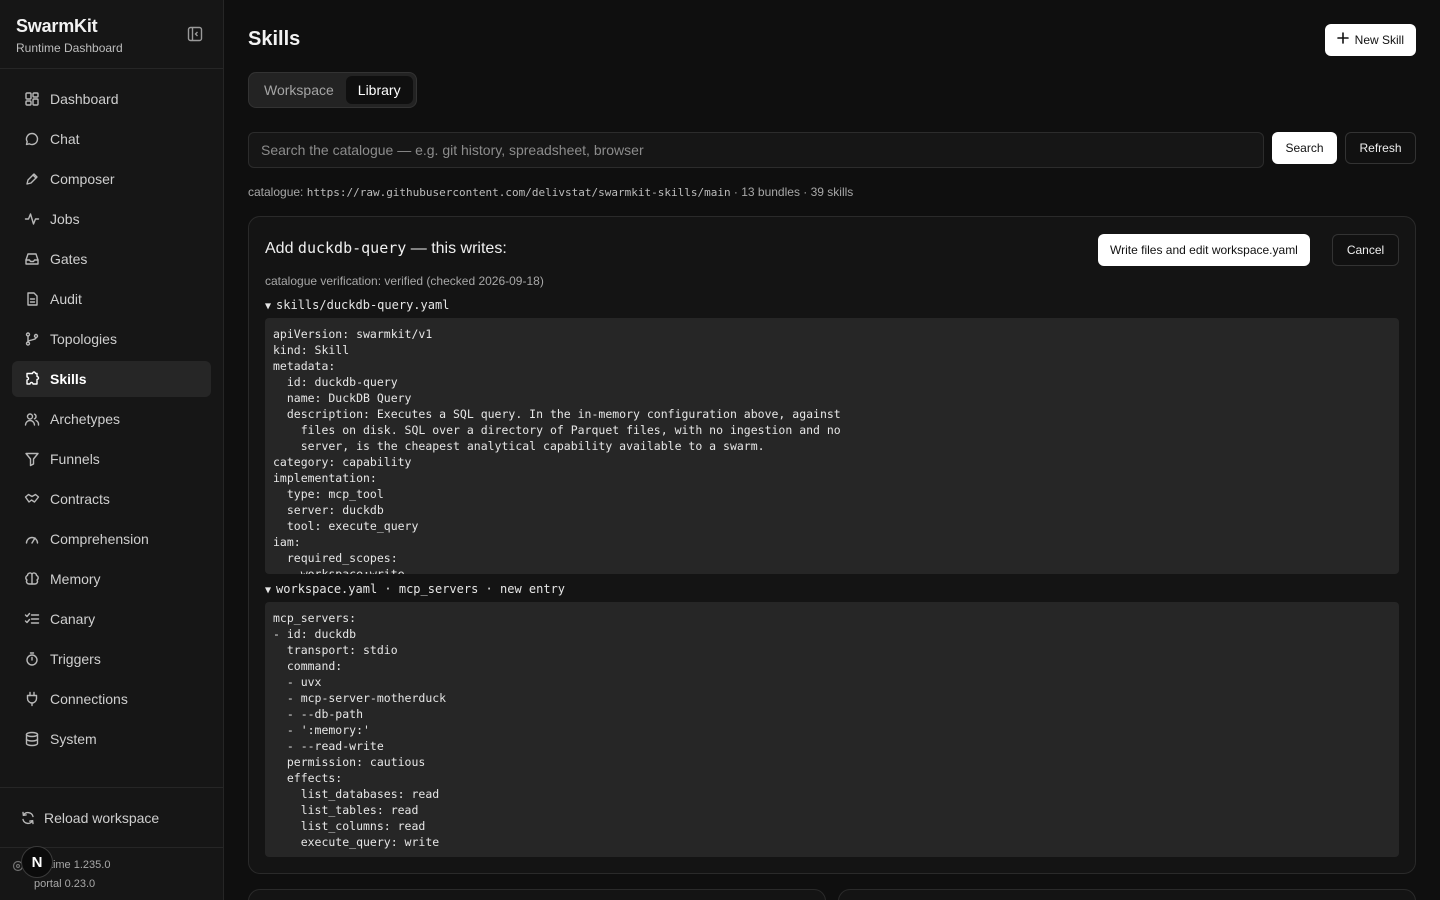  Describe the element at coordinates (89, 699) in the screenshot. I see `sidebar-item-label: Connections` at that location.